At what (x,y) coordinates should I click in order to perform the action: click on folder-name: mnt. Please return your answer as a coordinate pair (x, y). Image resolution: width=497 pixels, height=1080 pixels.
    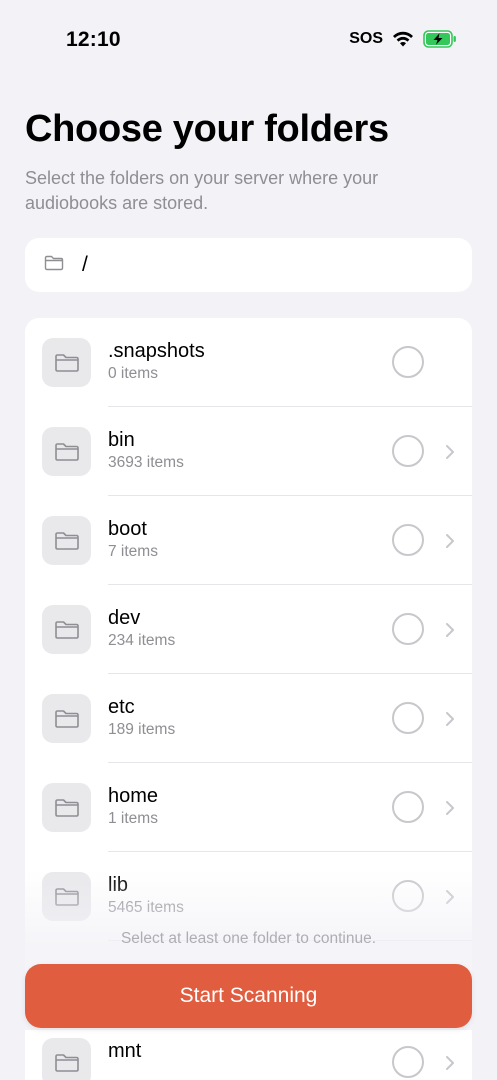
    Looking at the image, I should click on (125, 1051).